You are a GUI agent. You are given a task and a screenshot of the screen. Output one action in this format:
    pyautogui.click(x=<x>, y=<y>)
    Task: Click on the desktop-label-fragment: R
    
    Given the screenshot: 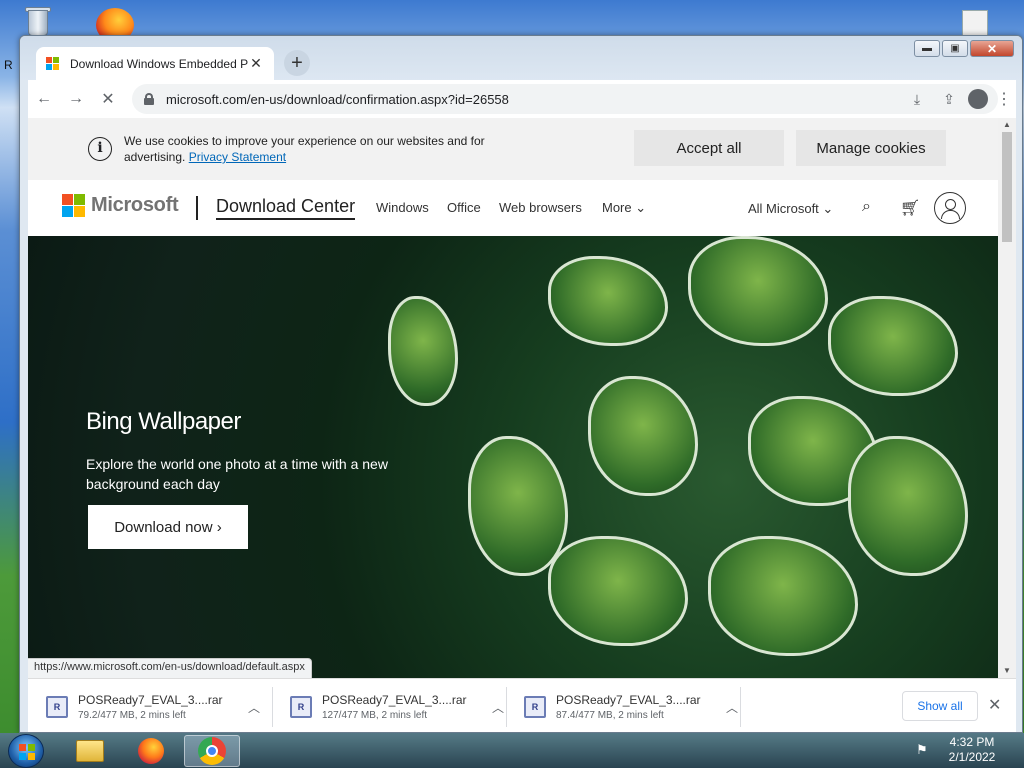 What is the action you would take?
    pyautogui.click(x=8, y=65)
    